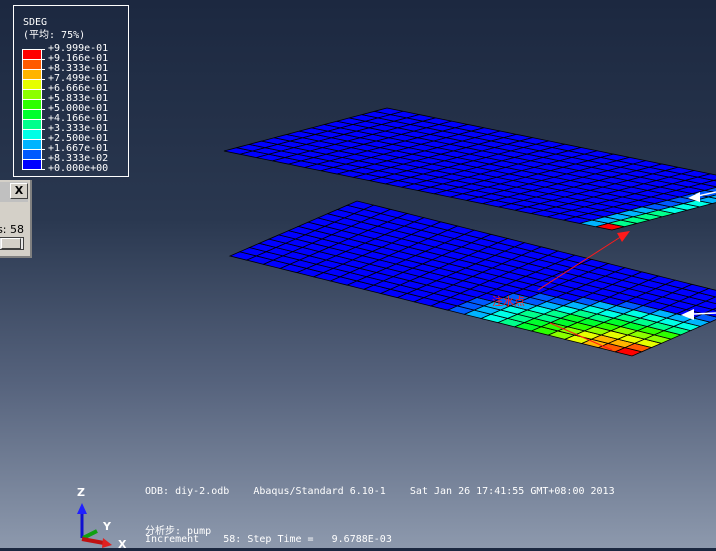 This screenshot has height=551, width=716. What do you see at coordinates (81, 492) in the screenshot?
I see `axis-z-label: Z` at bounding box center [81, 492].